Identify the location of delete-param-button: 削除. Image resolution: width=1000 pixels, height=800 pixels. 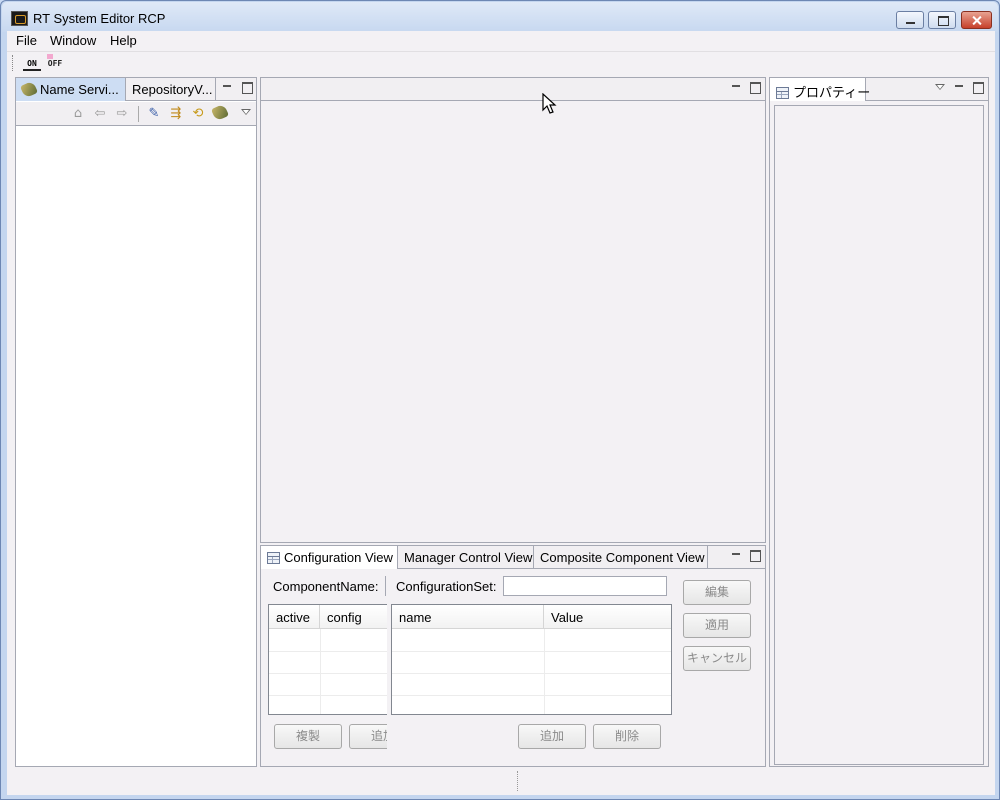
(627, 736).